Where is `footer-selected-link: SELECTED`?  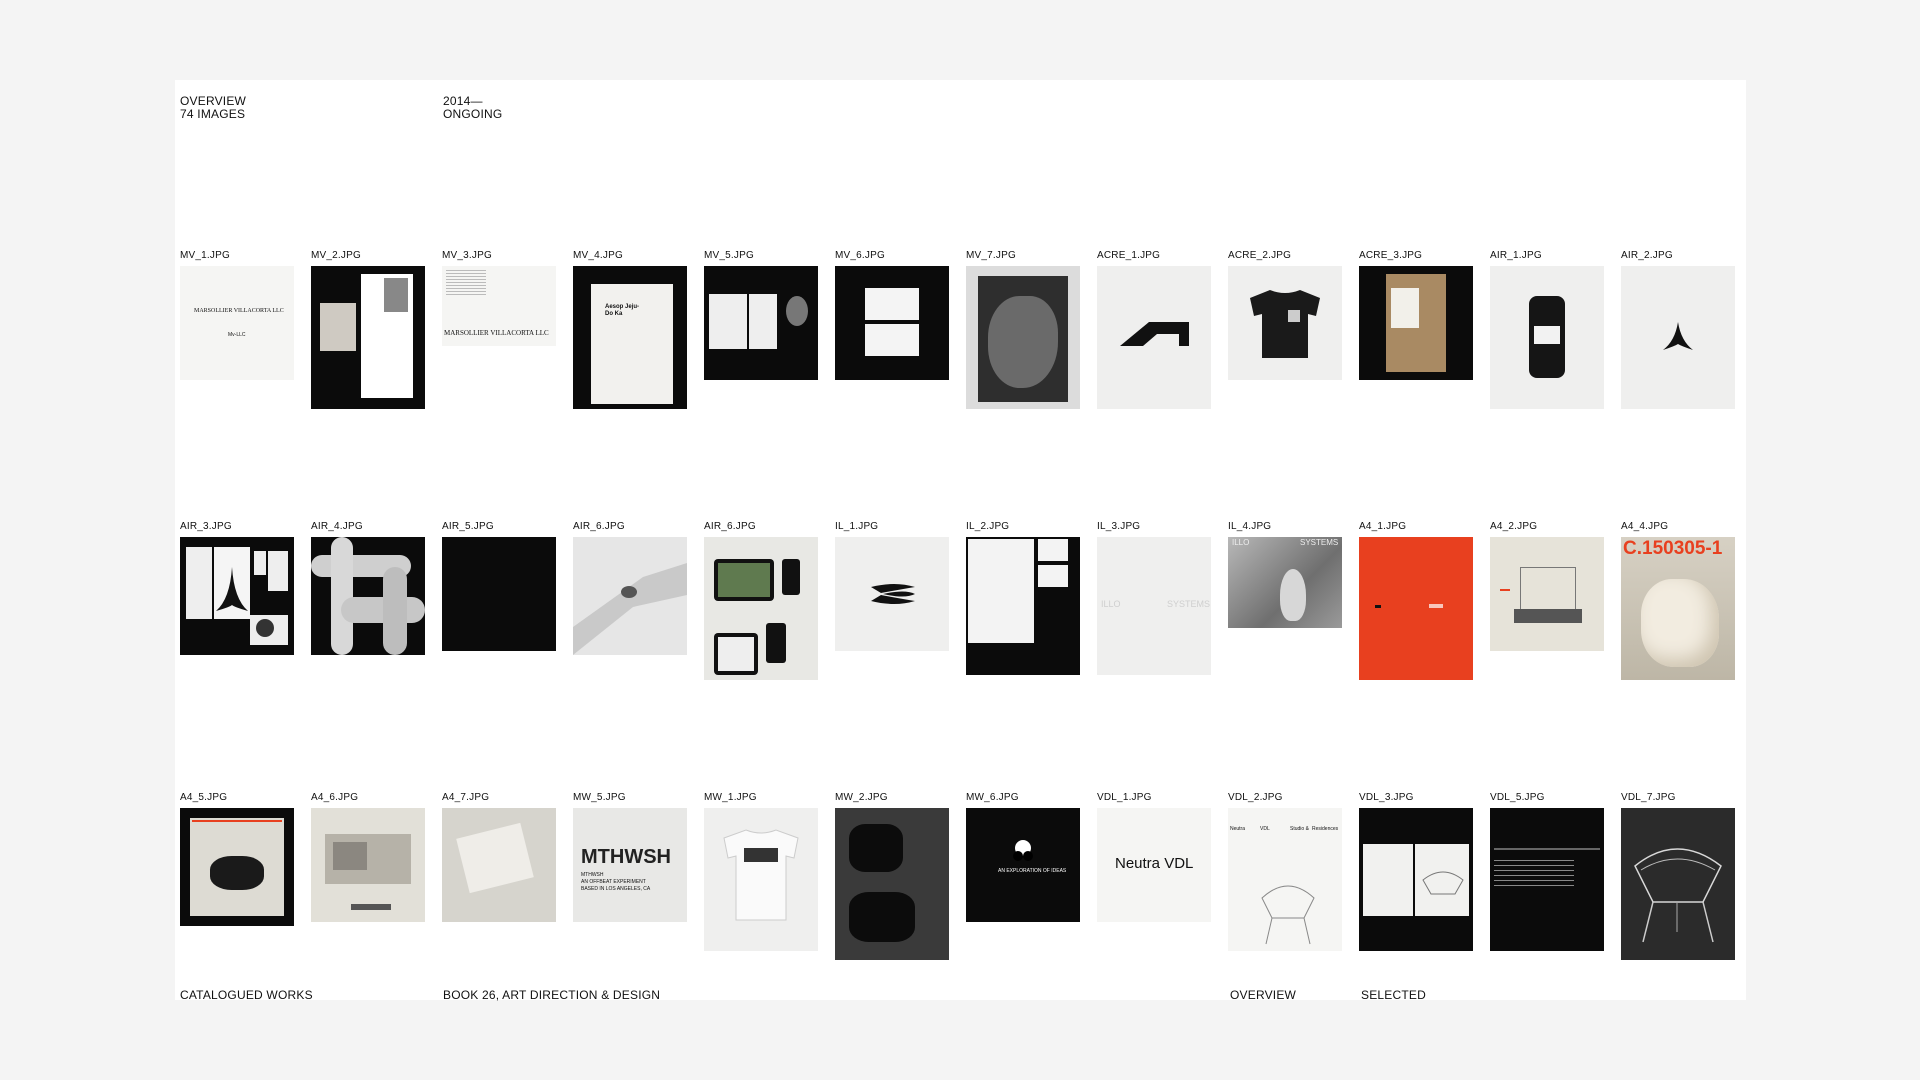 footer-selected-link: SELECTED is located at coordinates (1393, 995).